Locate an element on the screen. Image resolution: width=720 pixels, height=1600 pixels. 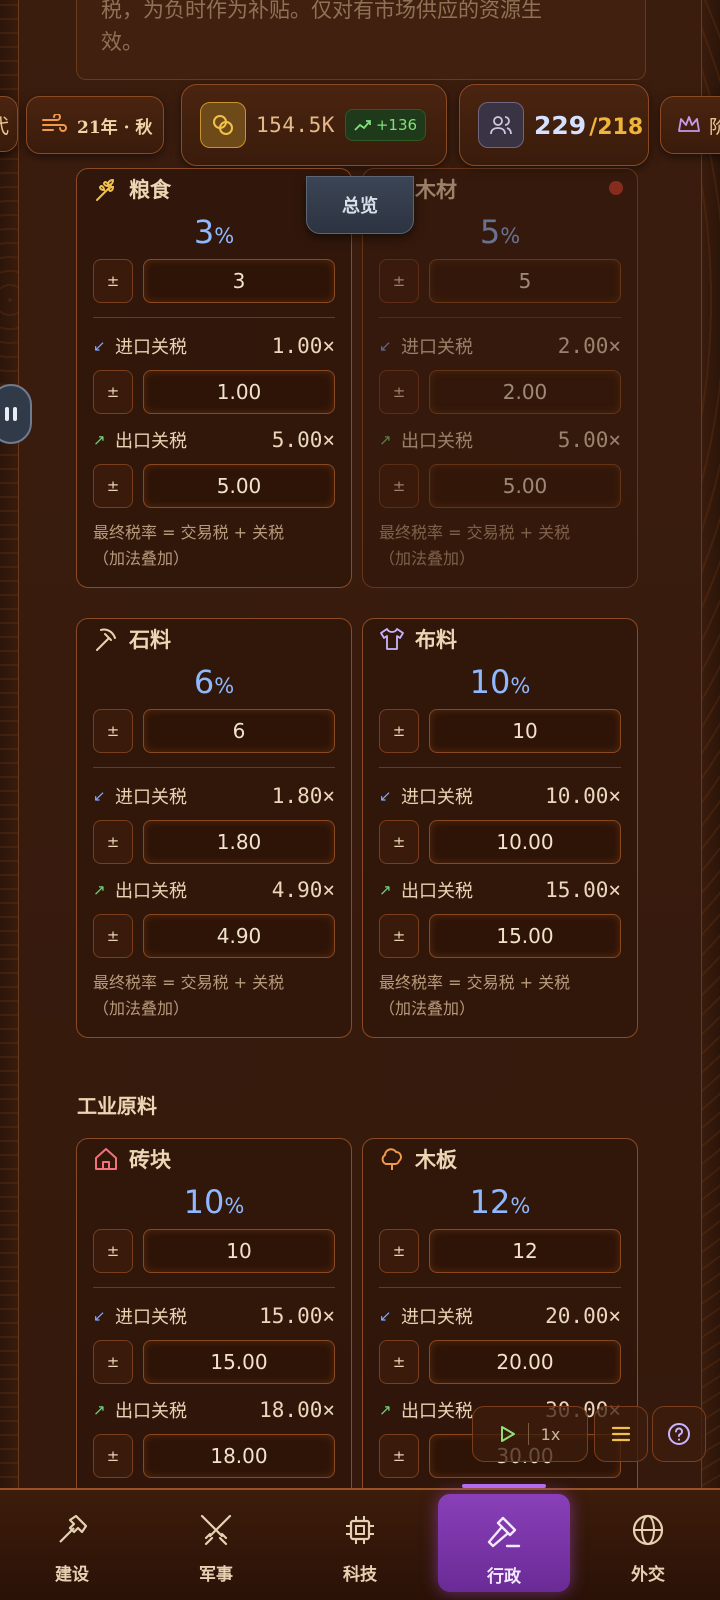
formula-line-2: （加法叠加） is located at coordinates (427, 1008).